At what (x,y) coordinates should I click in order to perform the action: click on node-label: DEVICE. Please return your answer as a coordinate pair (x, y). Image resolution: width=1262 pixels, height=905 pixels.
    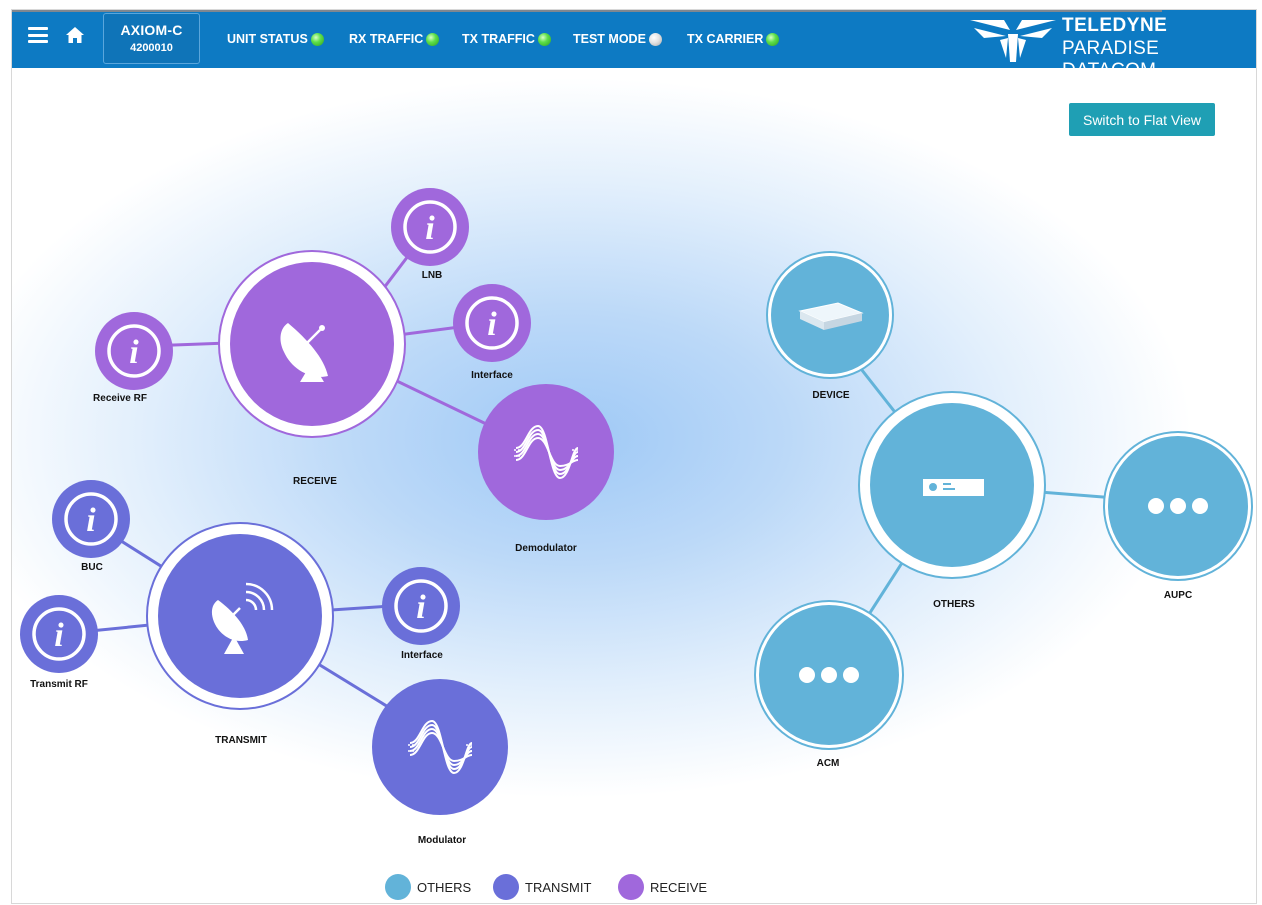
    Looking at the image, I should click on (831, 395).